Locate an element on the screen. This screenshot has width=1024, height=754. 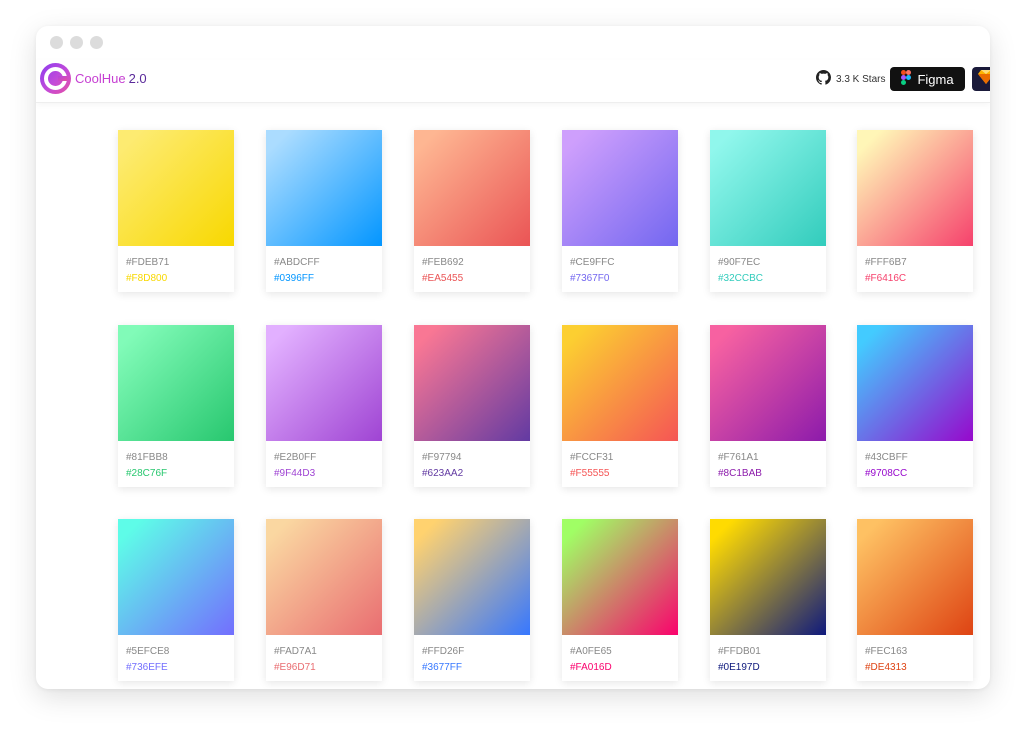
gradient-card: #CE9FFC #7367F0 is located at coordinates (620, 211).